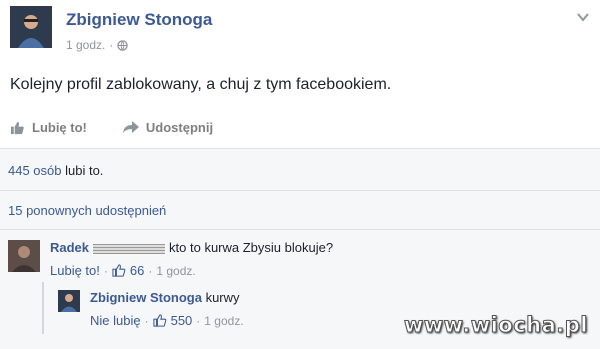 The height and width of the screenshot is (349, 600). What do you see at coordinates (139, 45) in the screenshot?
I see `post-meta: 1 godz. ·` at bounding box center [139, 45].